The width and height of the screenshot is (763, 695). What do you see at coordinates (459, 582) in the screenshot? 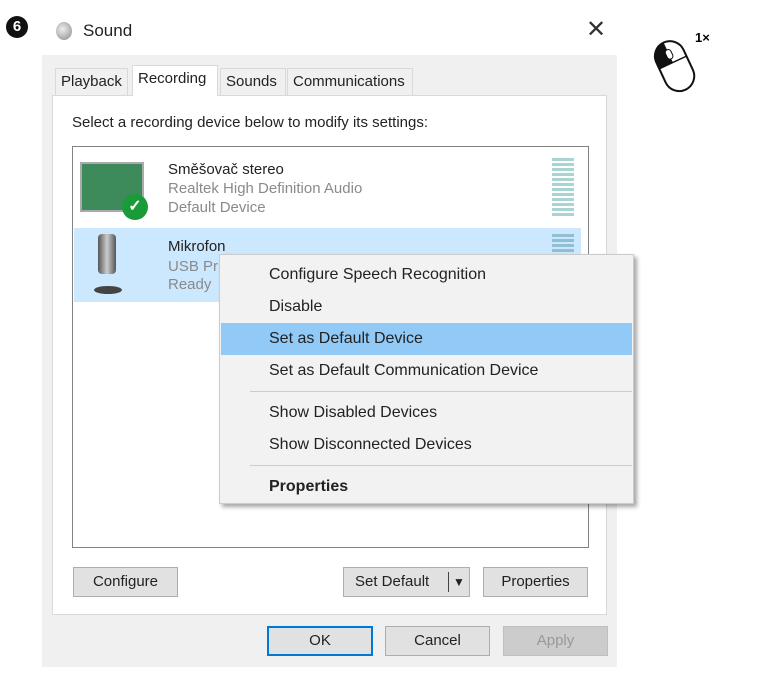
I see `dropdown-arrow-icon: ▼` at bounding box center [459, 582].